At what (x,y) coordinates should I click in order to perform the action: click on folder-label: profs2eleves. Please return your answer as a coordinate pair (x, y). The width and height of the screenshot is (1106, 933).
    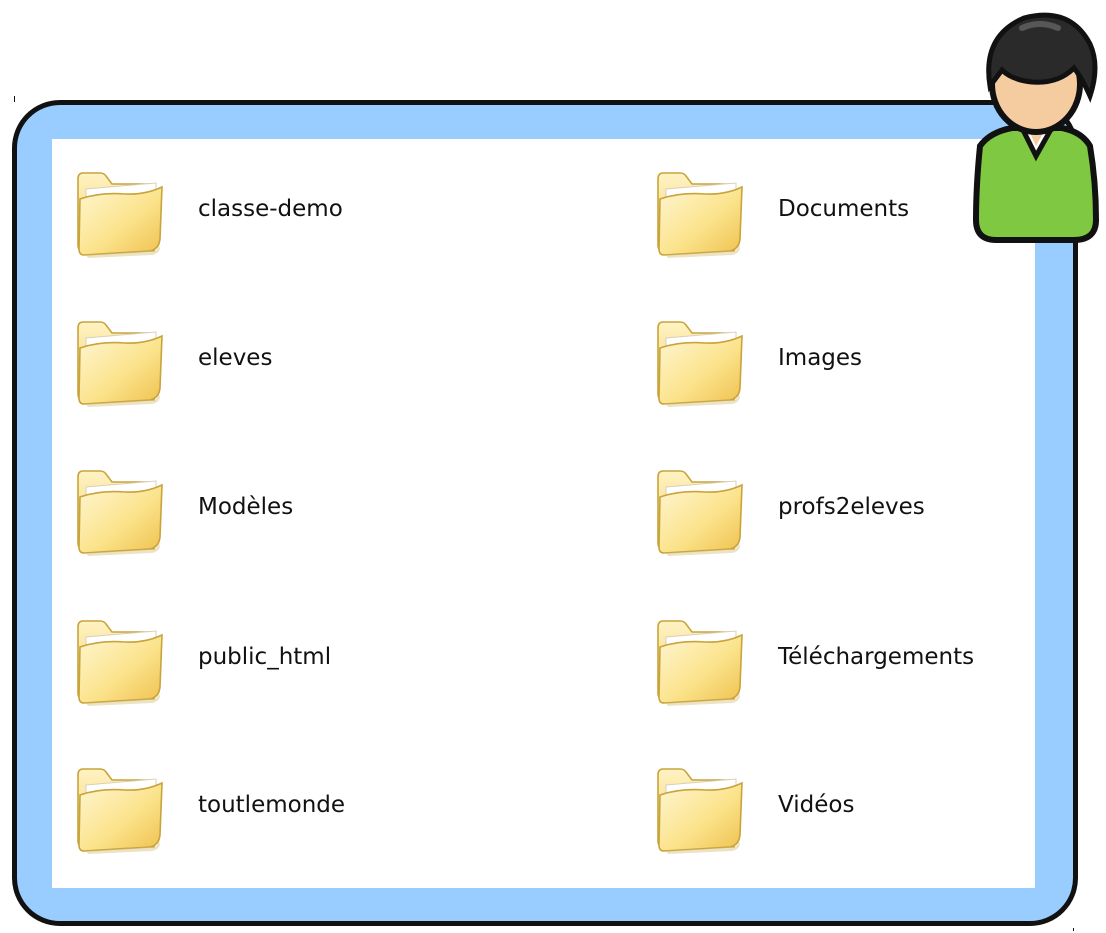
    Looking at the image, I should click on (851, 507).